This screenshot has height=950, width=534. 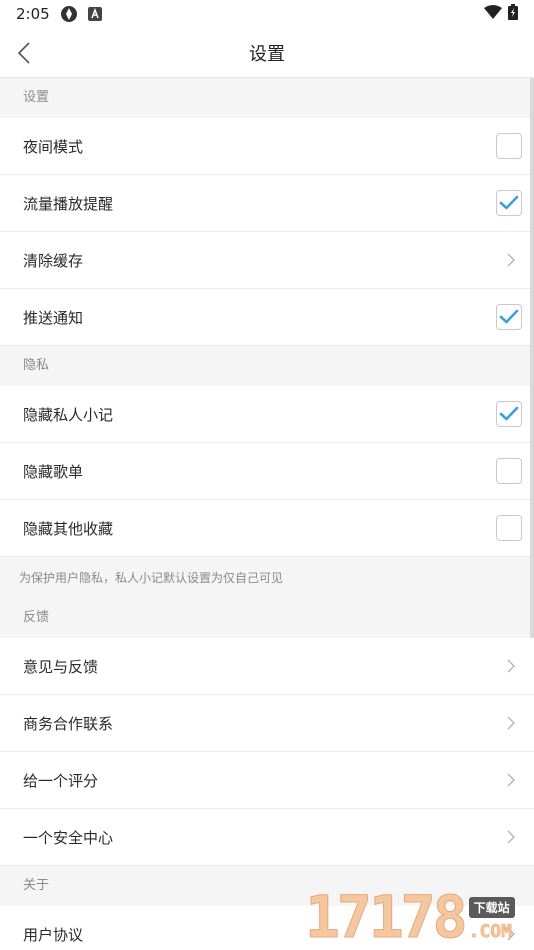 I want to click on watermark-number: 17178, so click(x=387, y=916).